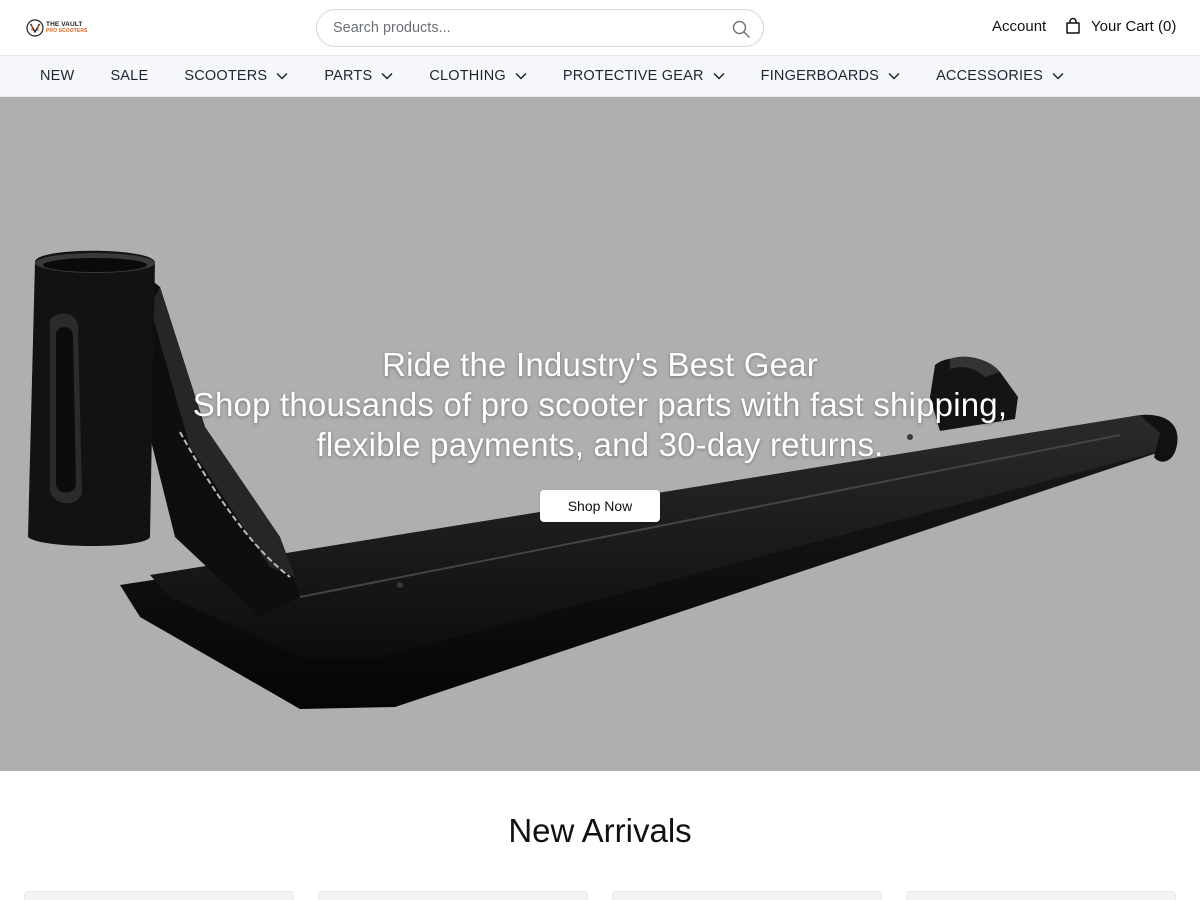 This screenshot has height=900, width=1200. What do you see at coordinates (1019, 26) in the screenshot?
I see `account-link: Account` at bounding box center [1019, 26].